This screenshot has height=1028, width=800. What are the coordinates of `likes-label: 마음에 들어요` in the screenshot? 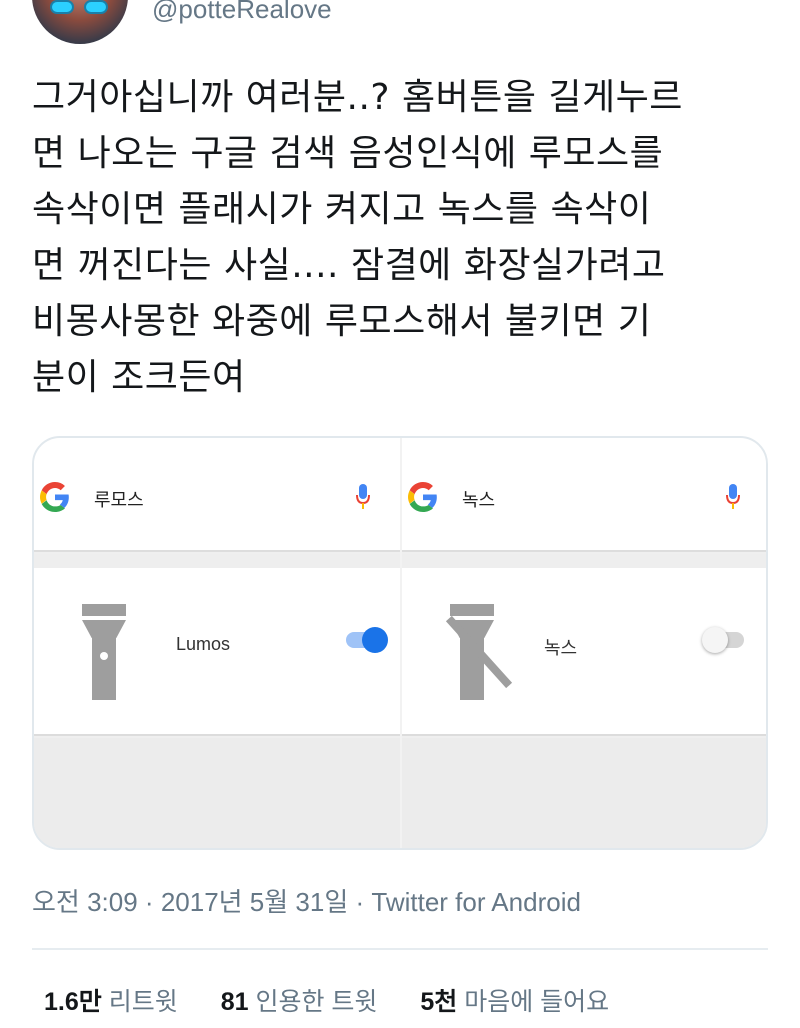 It's located at (537, 1002).